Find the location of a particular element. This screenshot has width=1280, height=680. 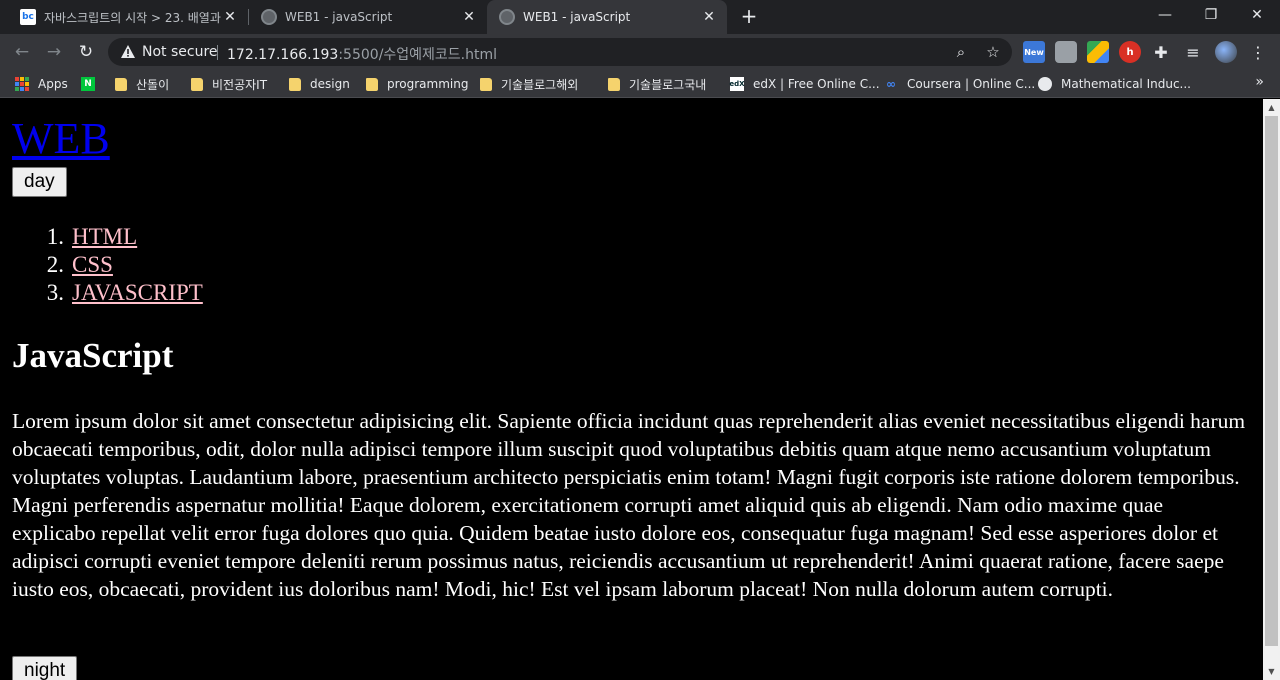

bookmark-folder-non-major-it: 비전공자IT is located at coordinates (229, 84).